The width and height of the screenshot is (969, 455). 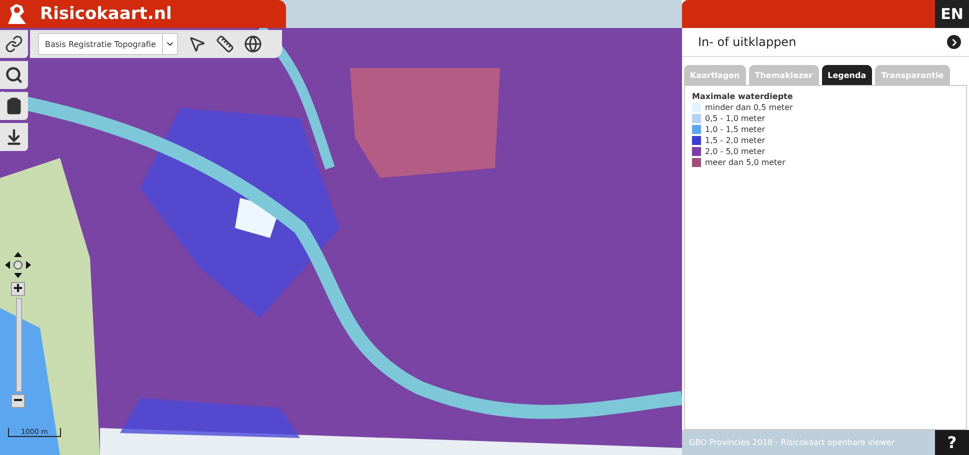 I want to click on link-icon, so click(x=14, y=44).